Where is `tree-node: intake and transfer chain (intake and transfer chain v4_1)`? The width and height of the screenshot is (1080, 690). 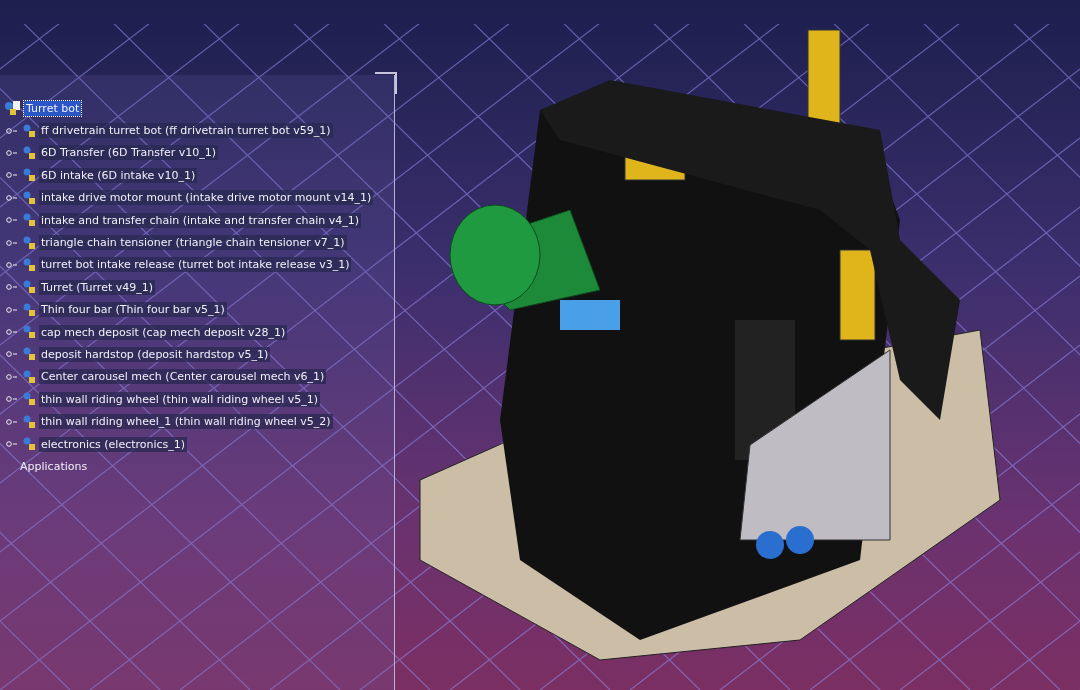 tree-node: intake and transfer chain (intake and transfer chain v4_1) is located at coordinates (200, 220).